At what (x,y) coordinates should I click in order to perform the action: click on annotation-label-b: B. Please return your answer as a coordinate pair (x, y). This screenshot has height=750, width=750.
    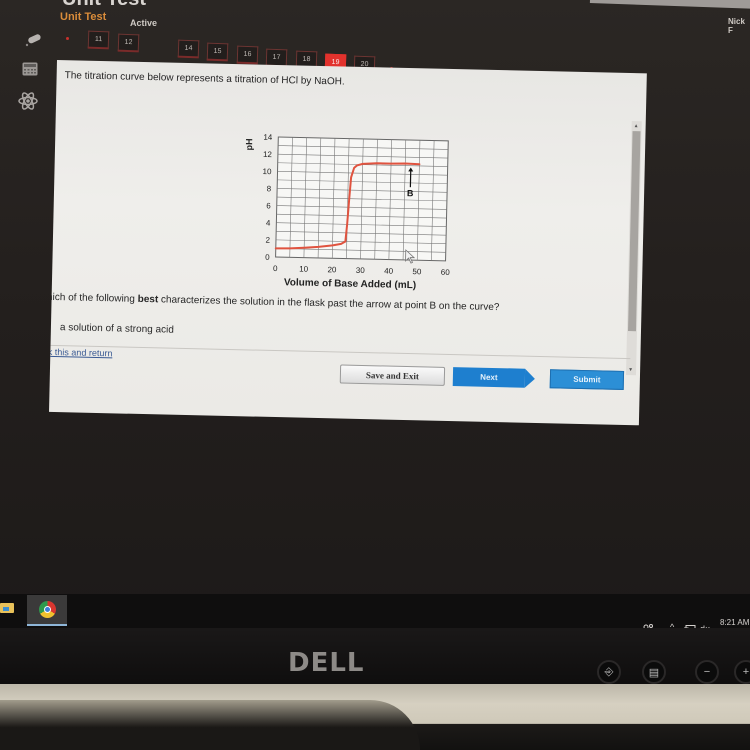
    Looking at the image, I should click on (410, 193).